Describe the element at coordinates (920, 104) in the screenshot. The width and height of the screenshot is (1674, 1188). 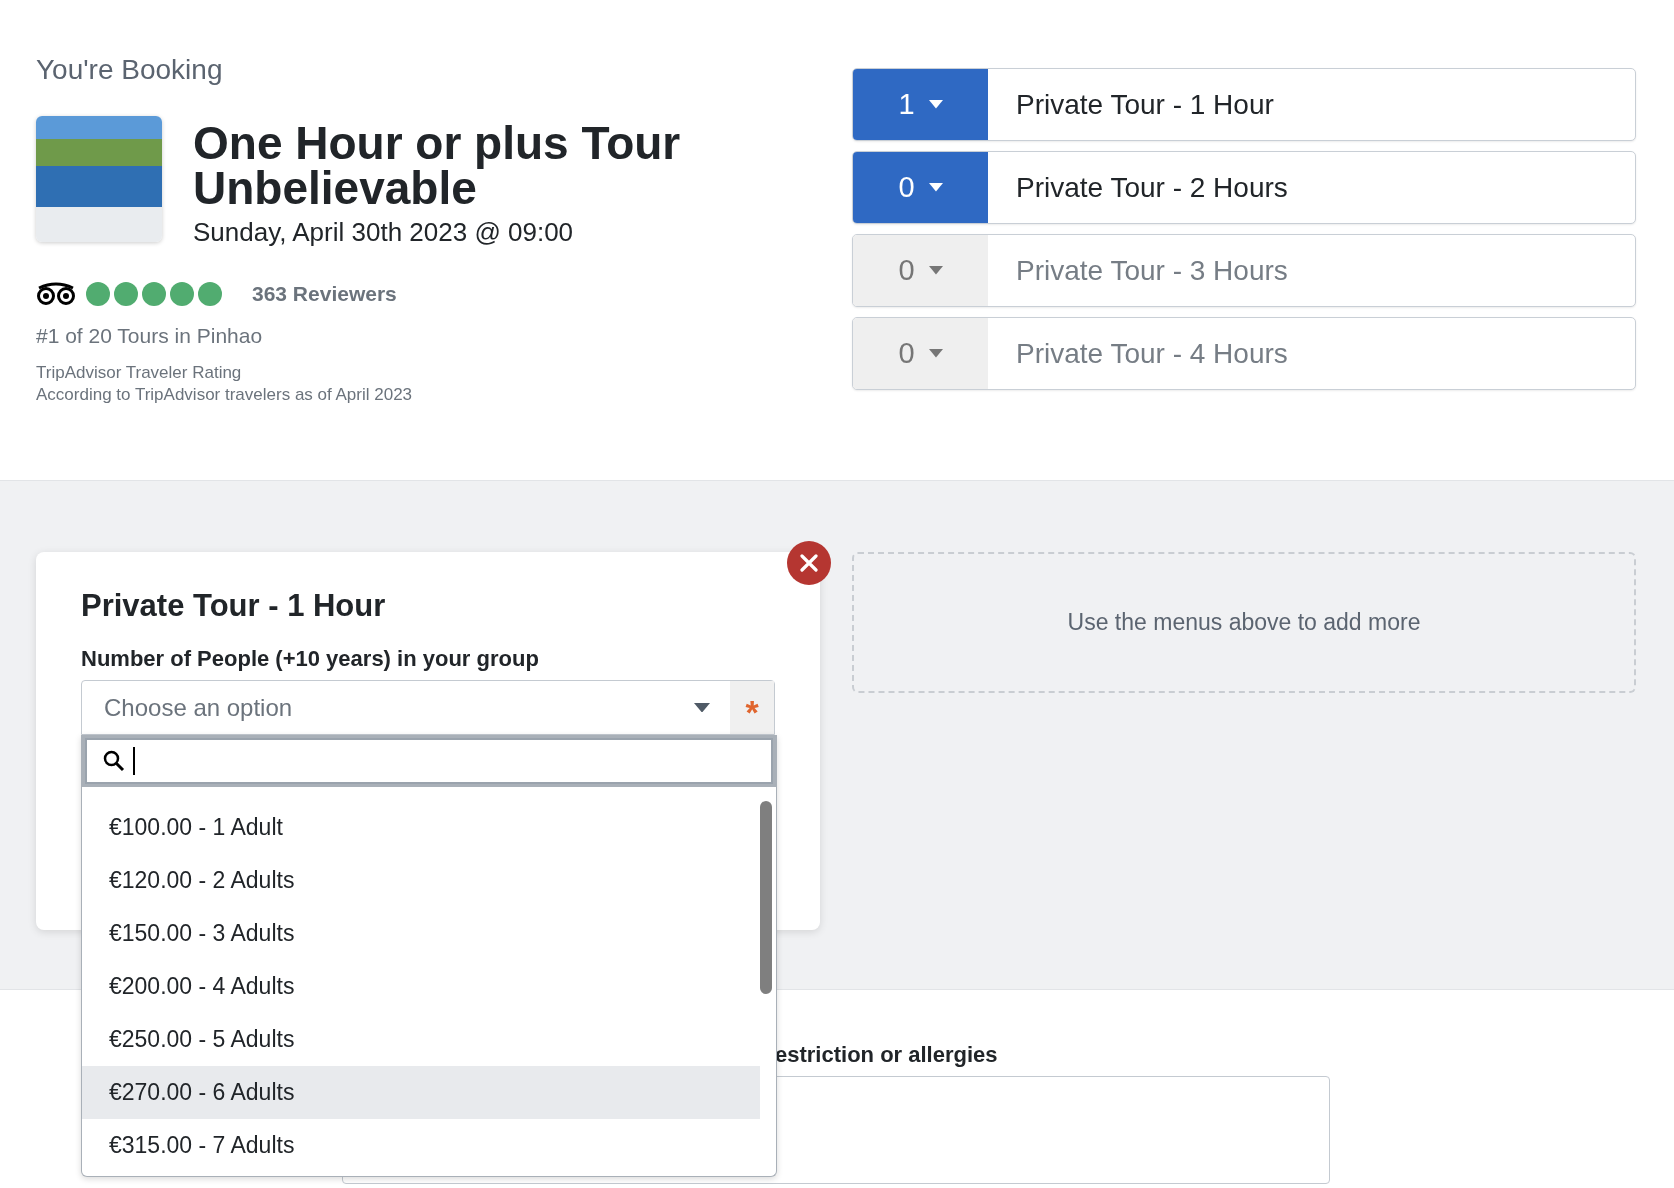
I see `quantity-select: 1` at that location.